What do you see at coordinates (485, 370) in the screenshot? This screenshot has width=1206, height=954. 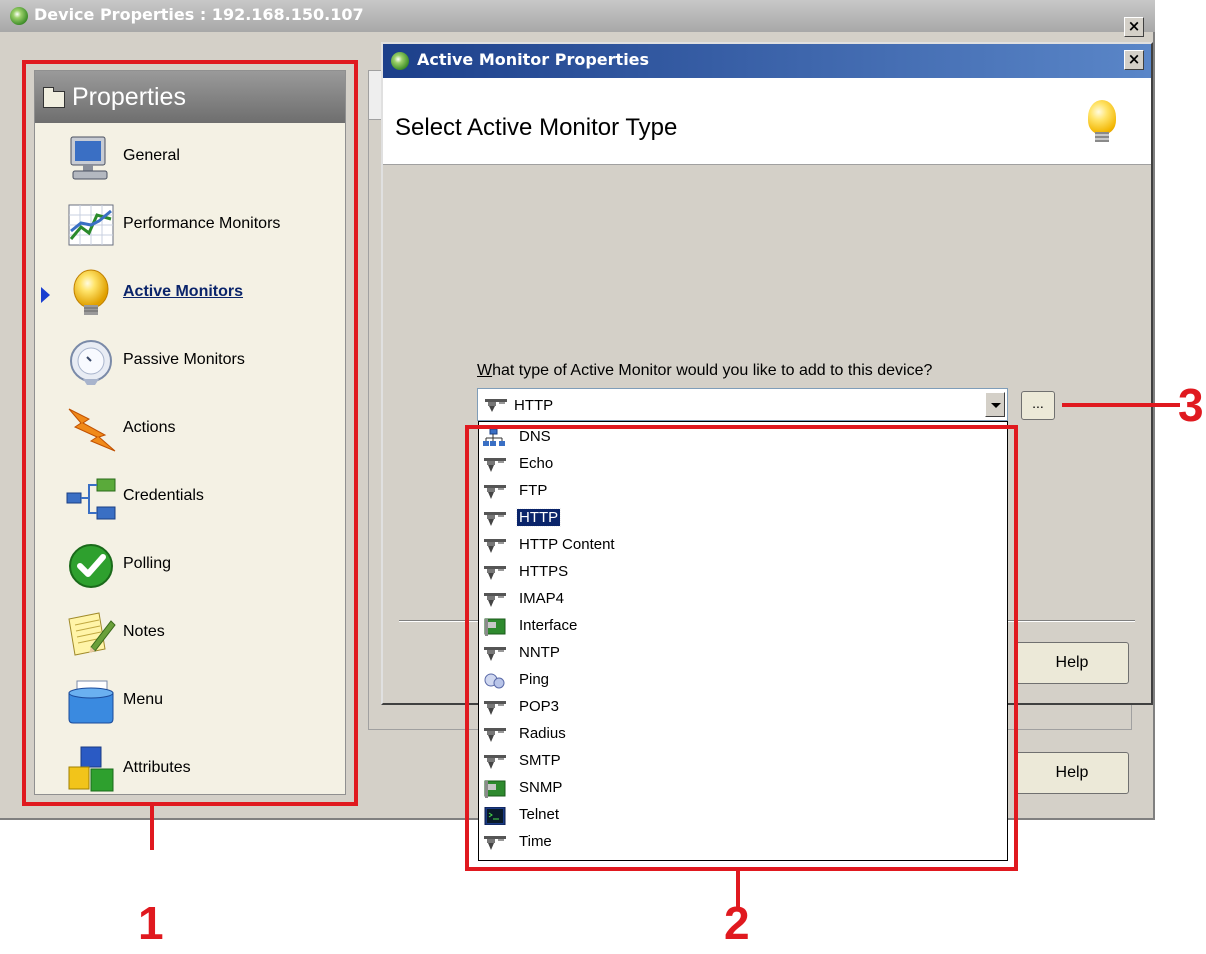 I see `question-accelerator: W` at bounding box center [485, 370].